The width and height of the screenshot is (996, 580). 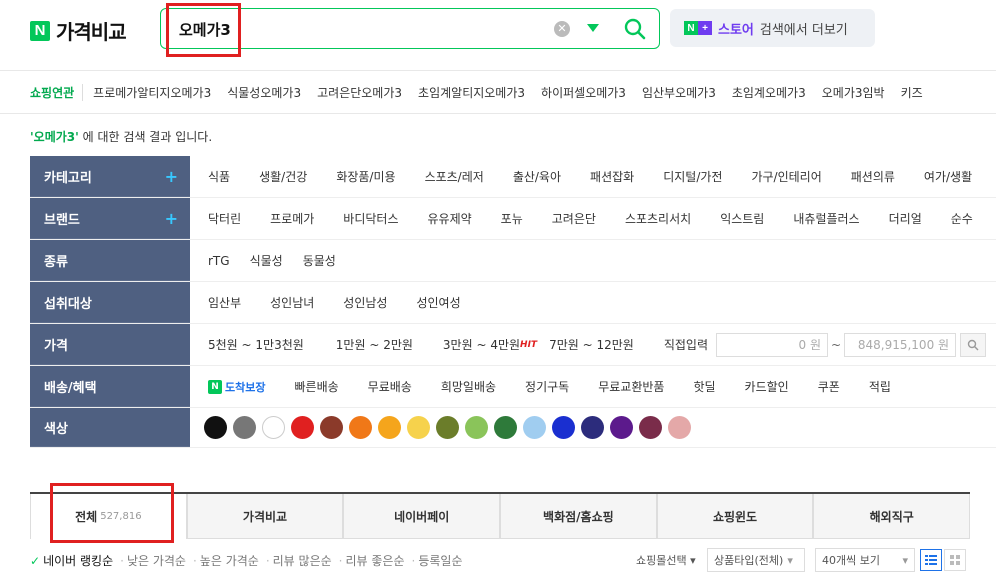 I want to click on filter-label-brand: 브랜드 +, so click(x=110, y=218).